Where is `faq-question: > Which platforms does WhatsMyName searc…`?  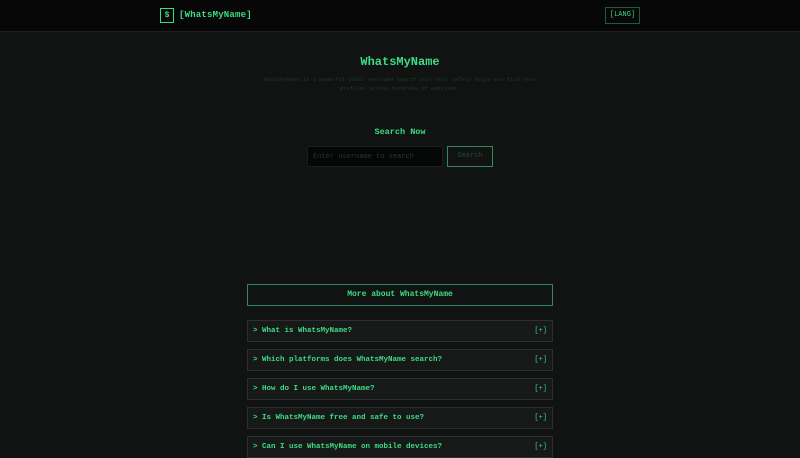
faq-question: > Which platforms does WhatsMyName searc… is located at coordinates (348, 360).